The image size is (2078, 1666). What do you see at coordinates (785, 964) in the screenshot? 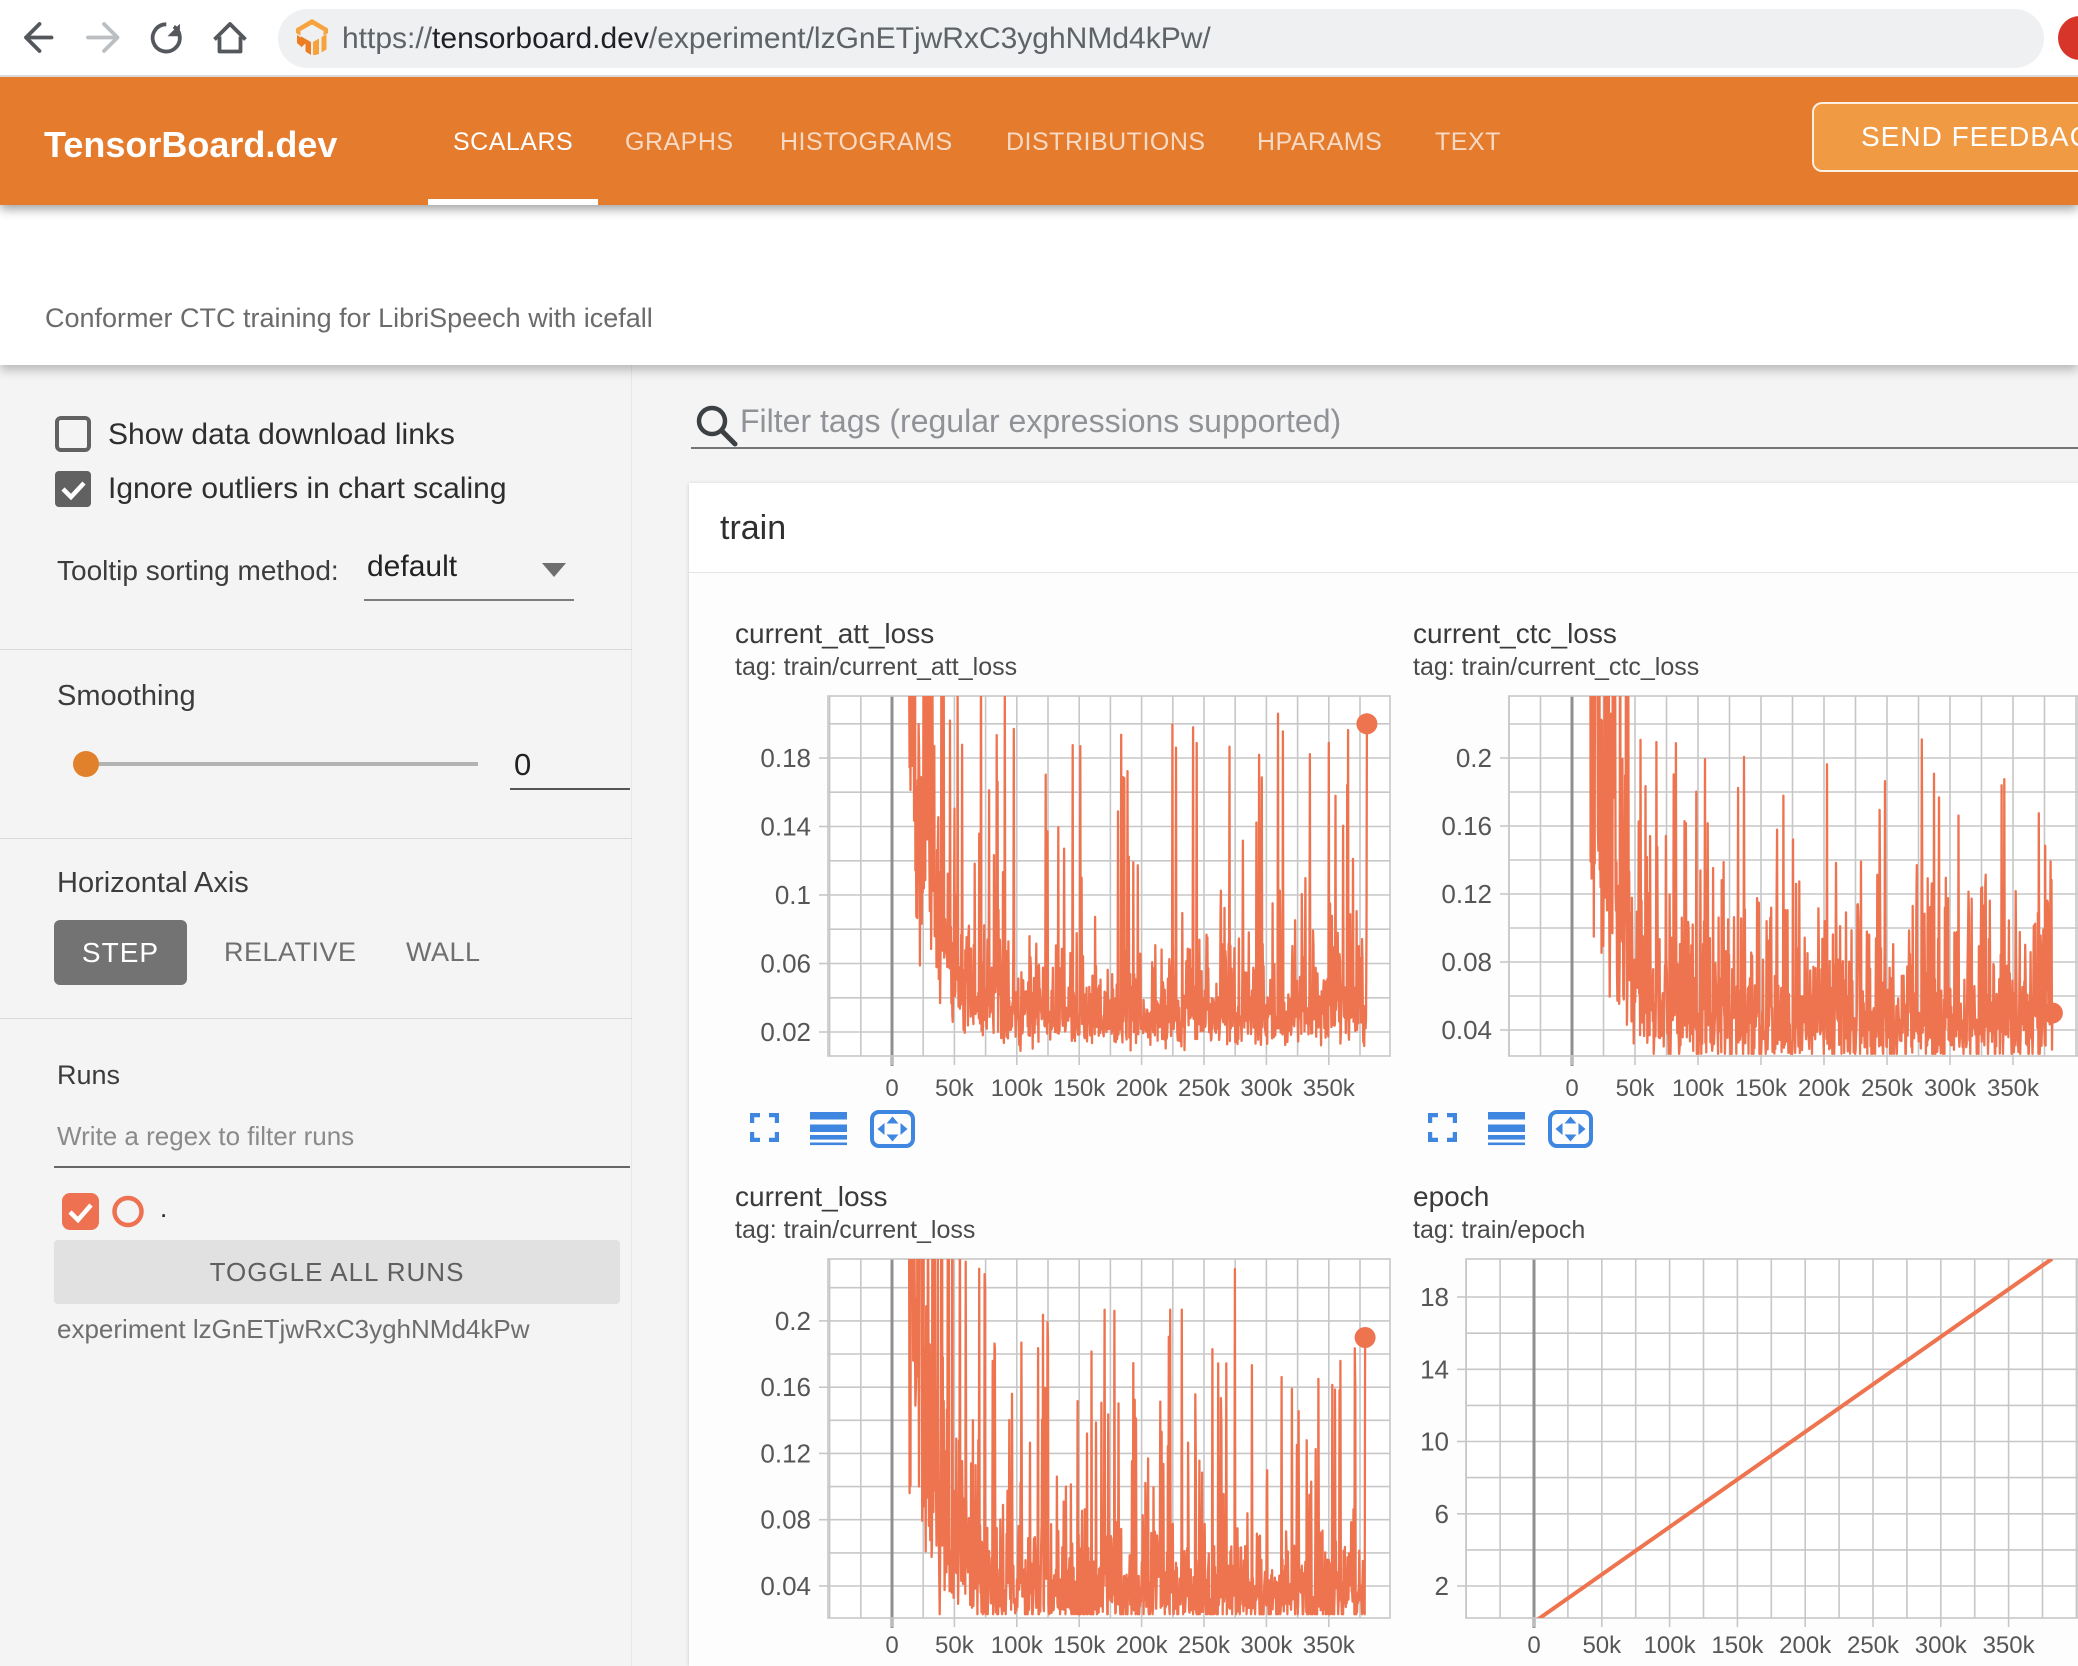
I see `svg-text: 0.06` at bounding box center [785, 964].